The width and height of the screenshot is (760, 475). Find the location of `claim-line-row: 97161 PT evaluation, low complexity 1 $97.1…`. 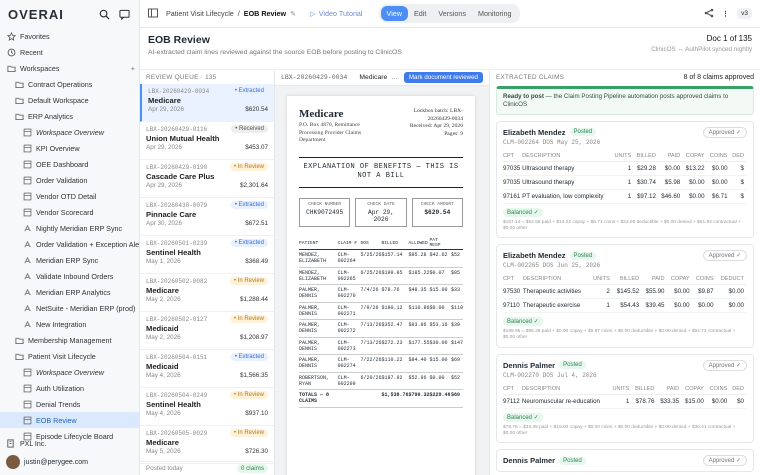

claim-line-row: 97161 PT evaluation, low complexity 1 $97.1… is located at coordinates (625, 196).